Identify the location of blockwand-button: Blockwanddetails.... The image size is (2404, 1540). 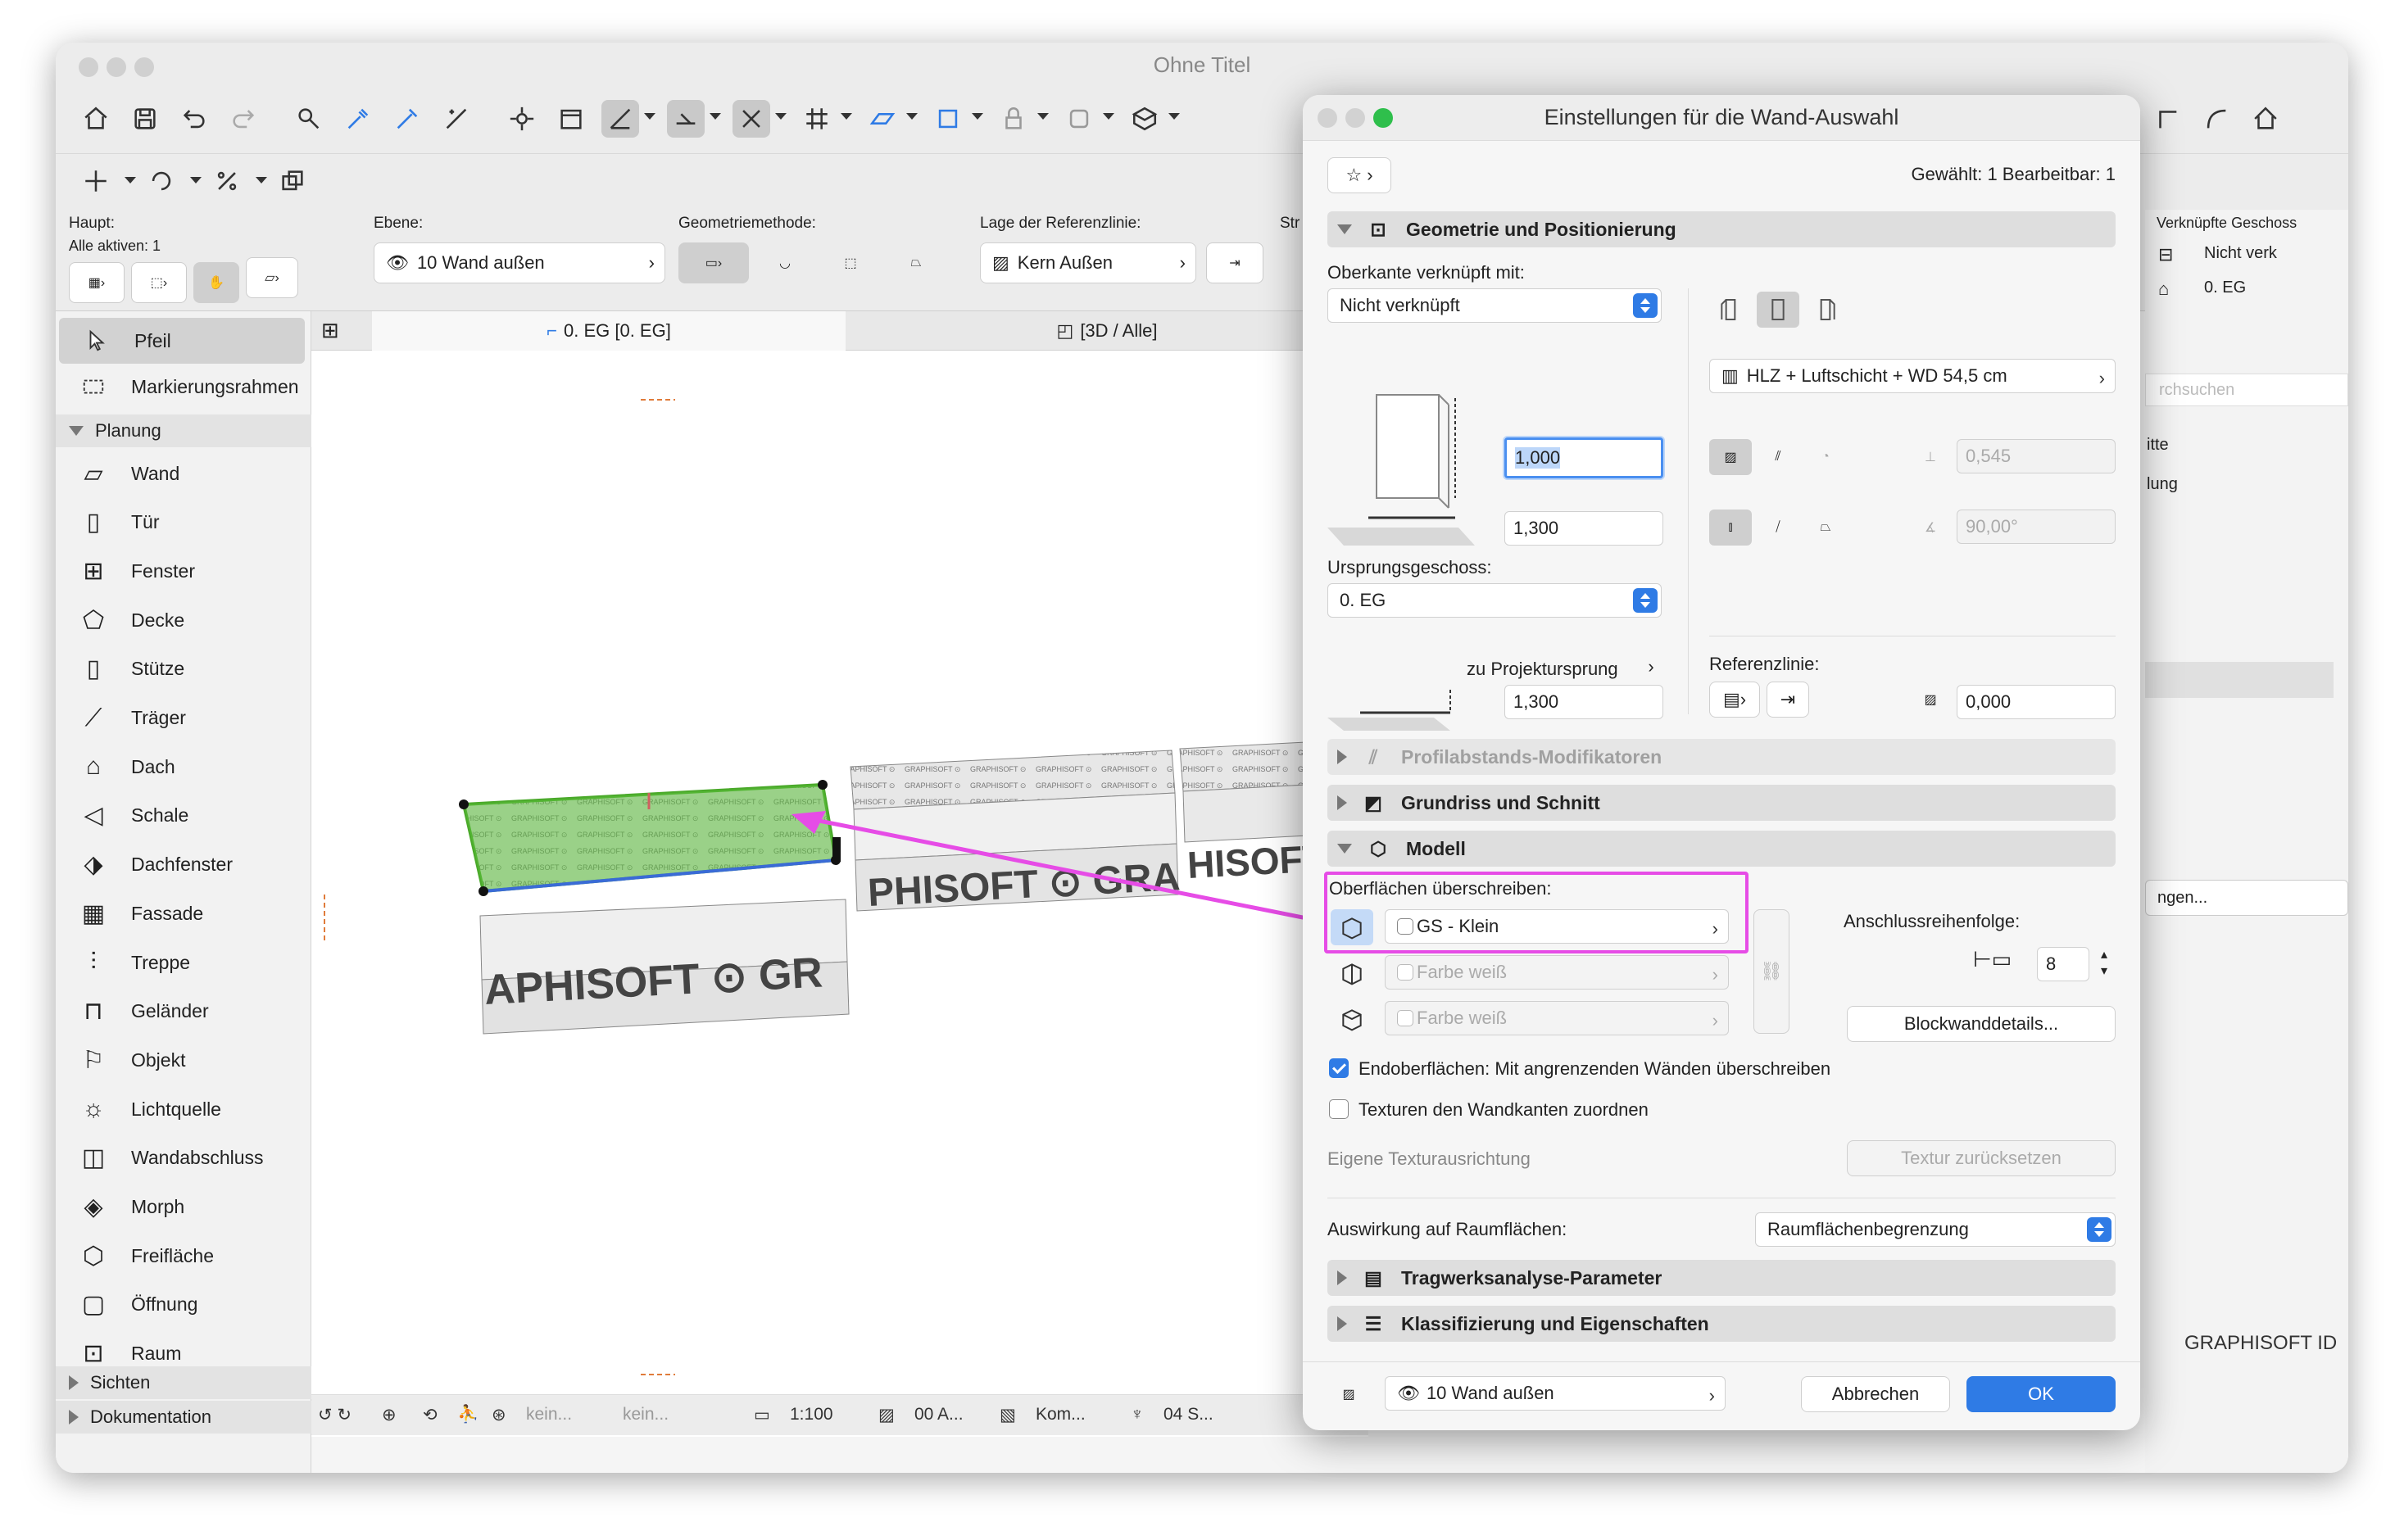
(1981, 1024).